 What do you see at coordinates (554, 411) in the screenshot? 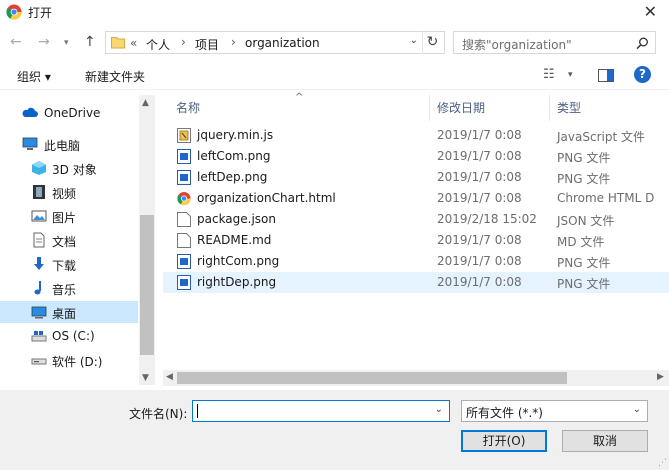
I see `file-type-filter: 所有文件 (*.*) ⌄` at bounding box center [554, 411].